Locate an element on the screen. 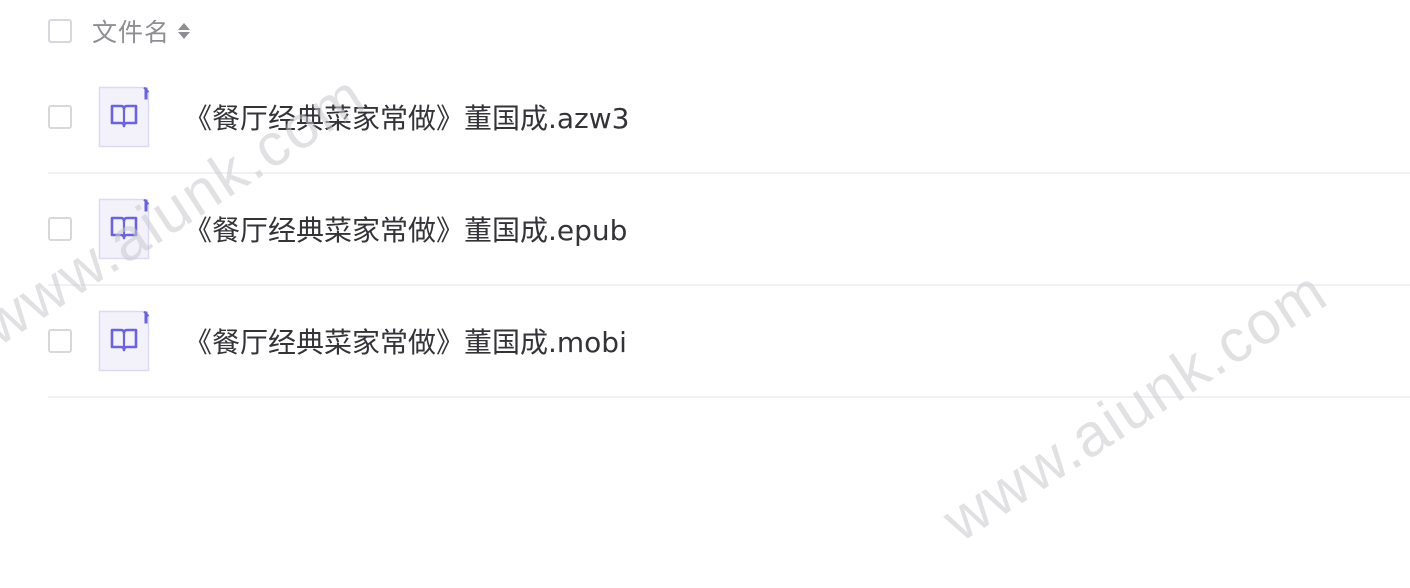  file-name: 《餐厅经典菜家常做》董国成.epub is located at coordinates (405, 229).